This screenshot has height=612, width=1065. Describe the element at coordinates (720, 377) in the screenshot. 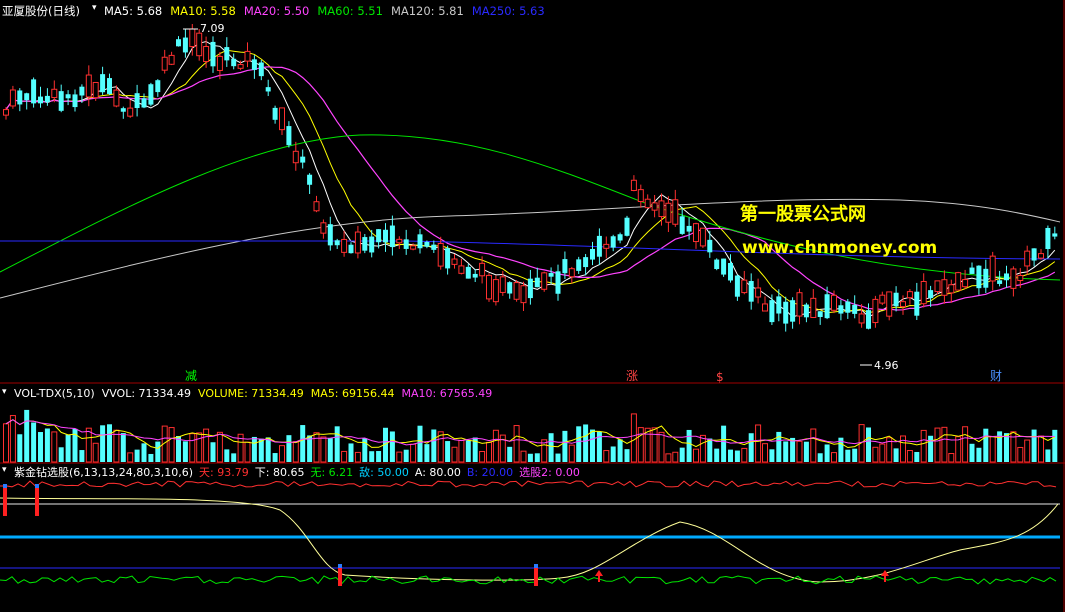

I see `event-marker-dollar: $` at that location.